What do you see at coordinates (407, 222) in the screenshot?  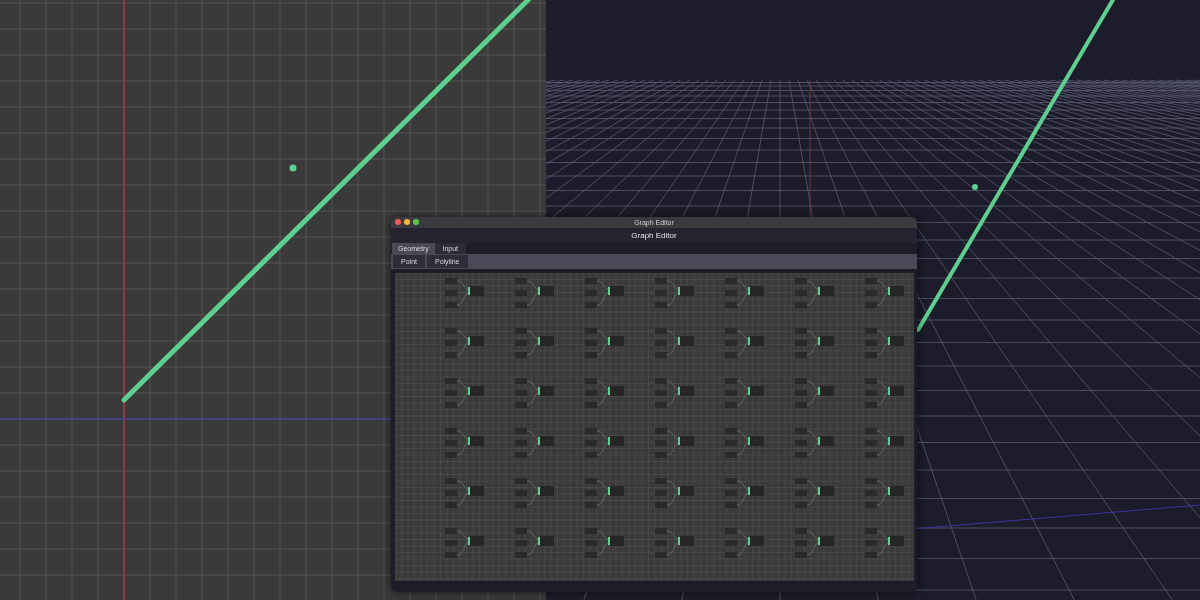 I see `minimize-icon` at bounding box center [407, 222].